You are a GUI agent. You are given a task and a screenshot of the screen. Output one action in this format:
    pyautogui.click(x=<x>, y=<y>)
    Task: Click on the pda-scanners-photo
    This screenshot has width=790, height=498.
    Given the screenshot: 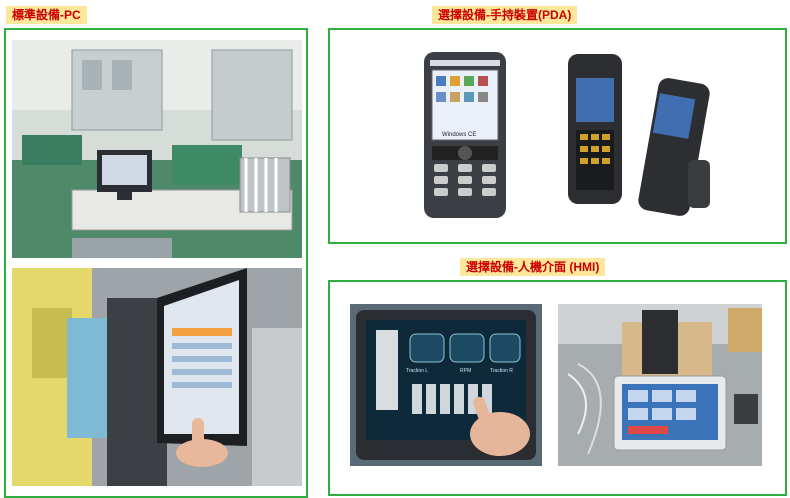 What is the action you would take?
    pyautogui.click(x=643, y=135)
    